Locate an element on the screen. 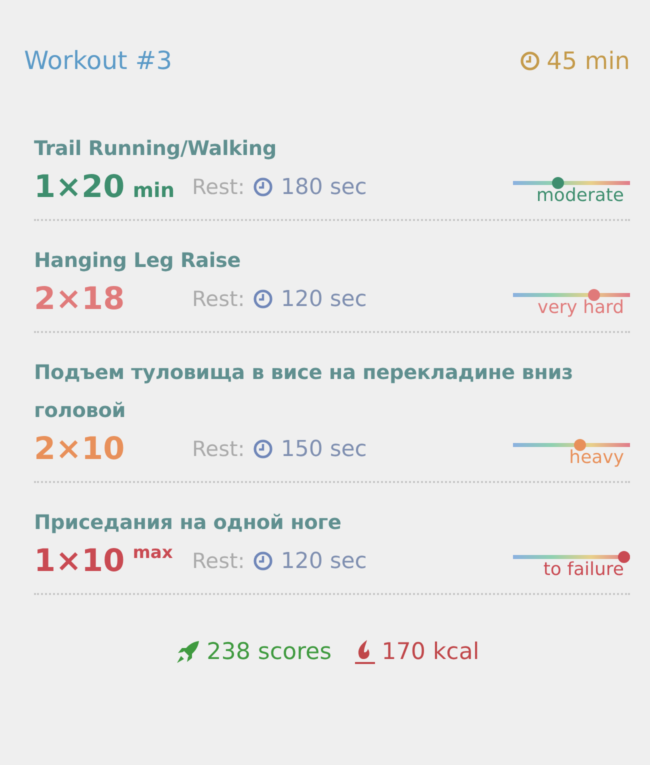  calories-text: 170 kcal is located at coordinates (431, 652).